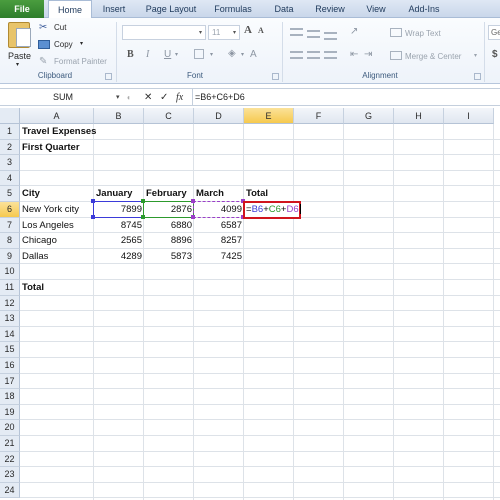  What do you see at coordinates (433, 56) in the screenshot?
I see `merge-center-button: Merge & Center` at bounding box center [433, 56].